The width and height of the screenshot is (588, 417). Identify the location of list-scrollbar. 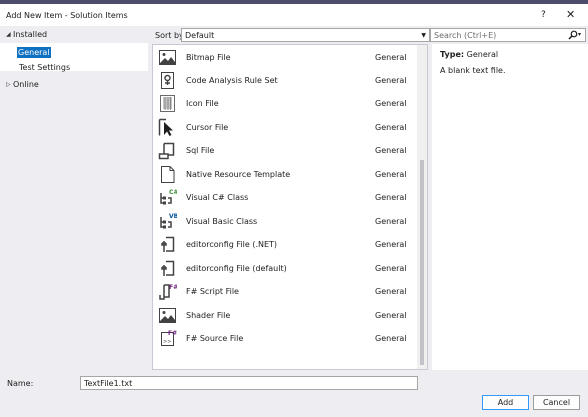
(422, 207).